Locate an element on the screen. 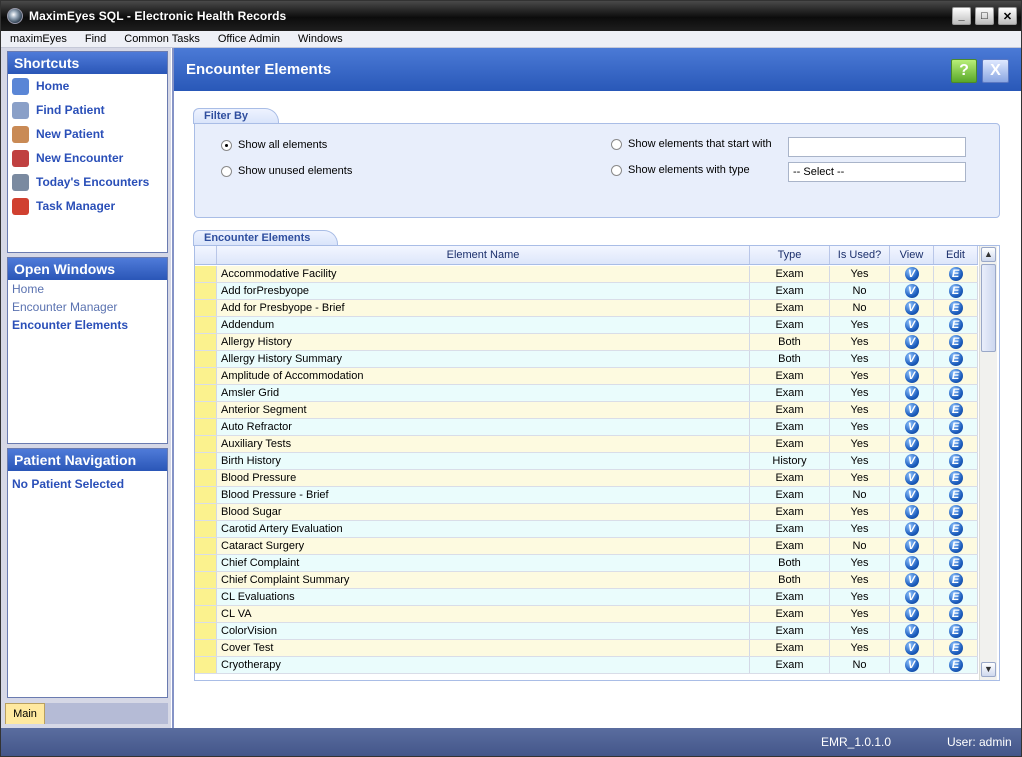  table-row: Auto Refractor Exam Yes V E is located at coordinates (586, 427).